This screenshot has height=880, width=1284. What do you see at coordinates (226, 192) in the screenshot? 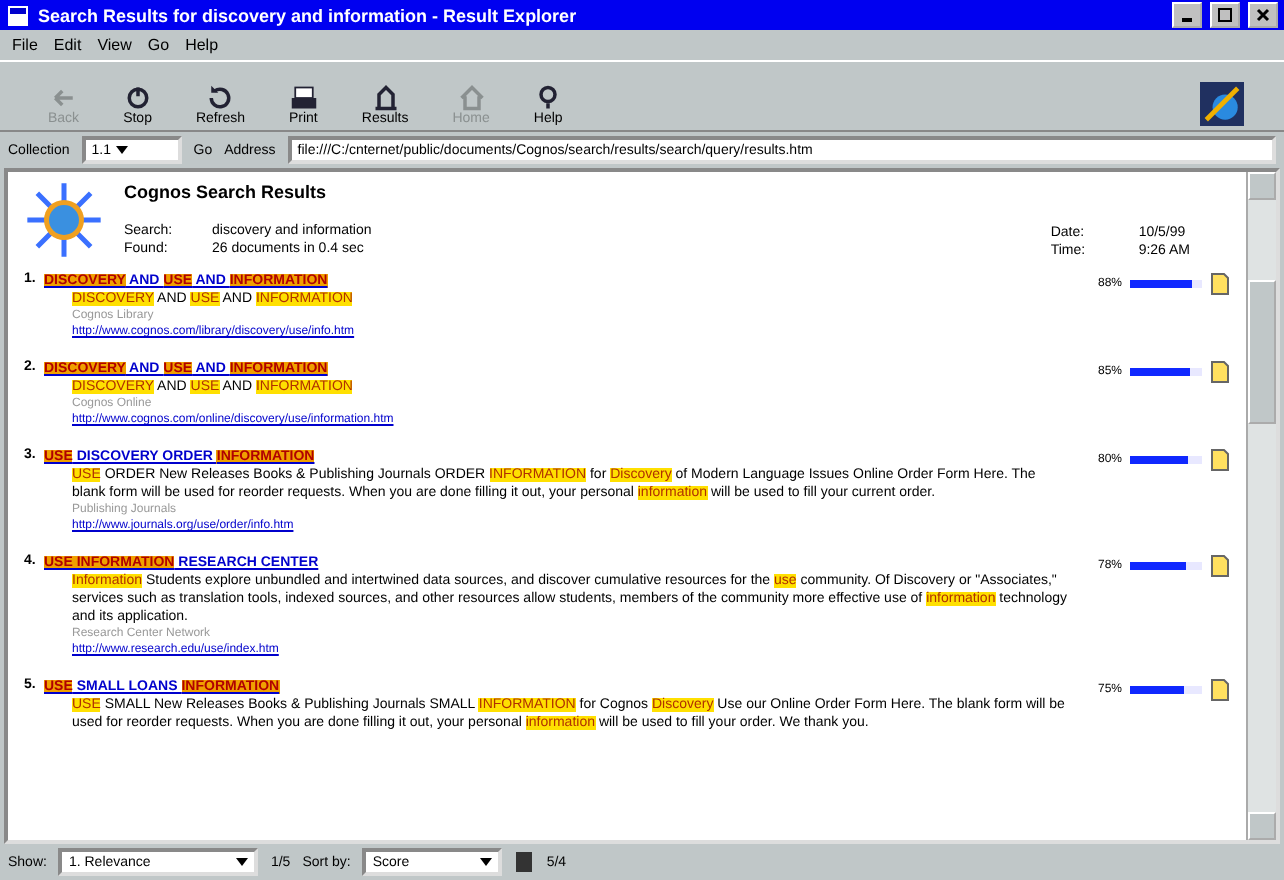
I see `page-heading: Cognos Search Results` at bounding box center [226, 192].